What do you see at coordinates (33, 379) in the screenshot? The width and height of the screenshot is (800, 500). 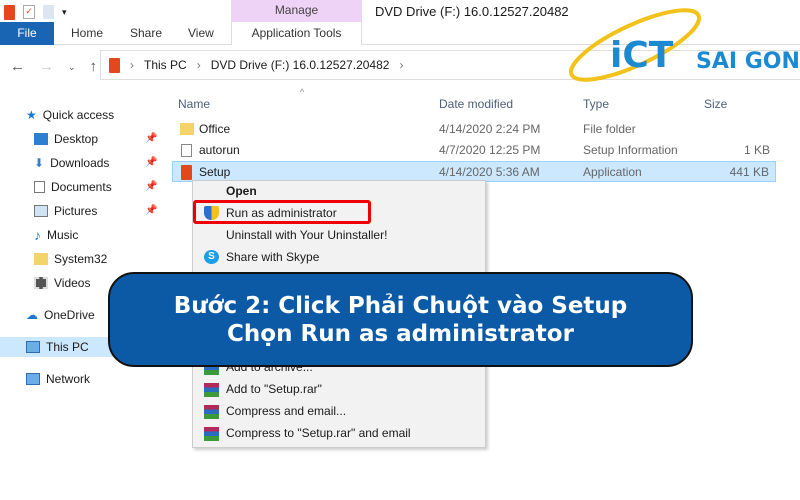 I see `network-icon` at bounding box center [33, 379].